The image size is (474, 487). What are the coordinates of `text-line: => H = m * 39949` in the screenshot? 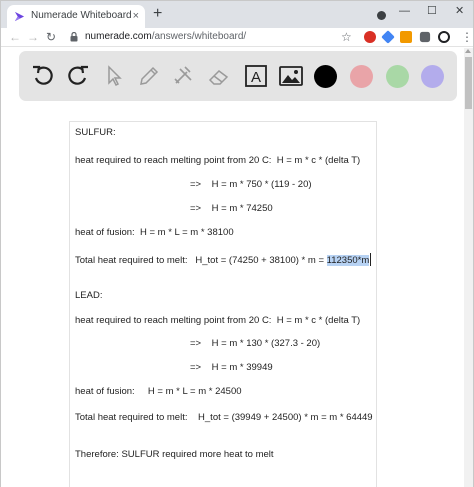 It's located at (231, 367).